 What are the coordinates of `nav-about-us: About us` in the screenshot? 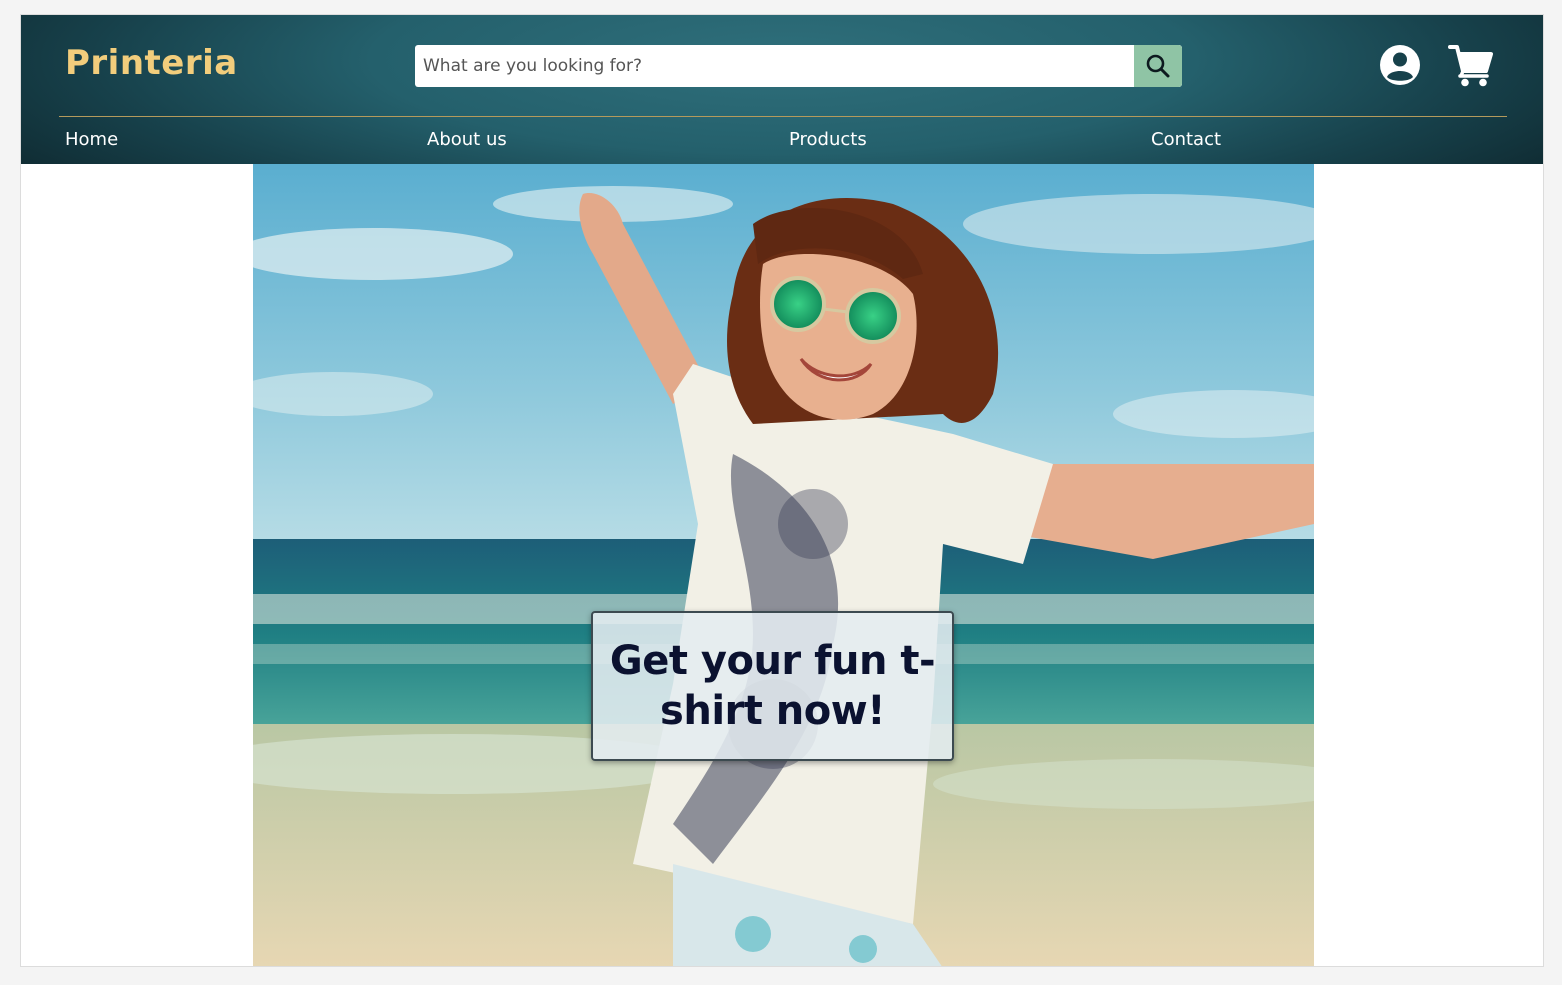 It's located at (467, 139).